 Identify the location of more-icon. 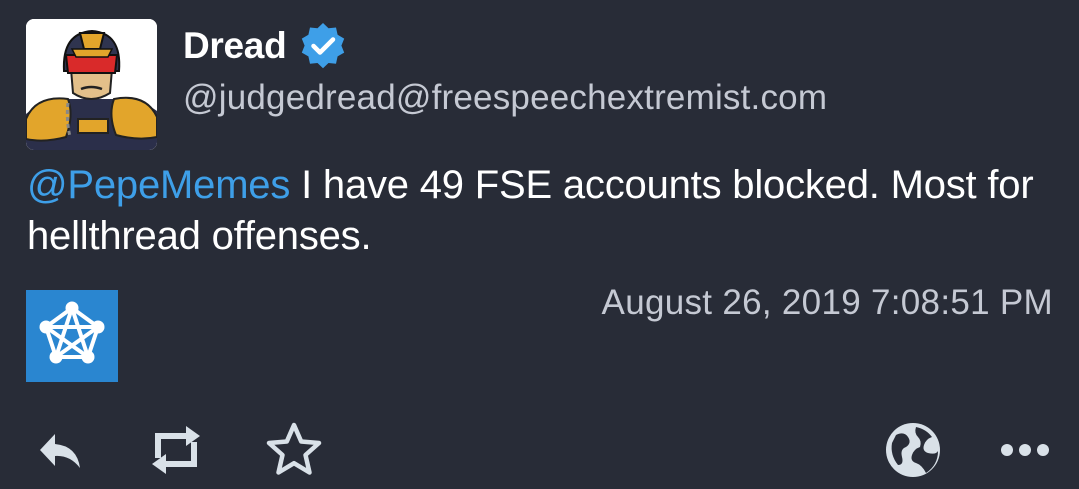
(1025, 450).